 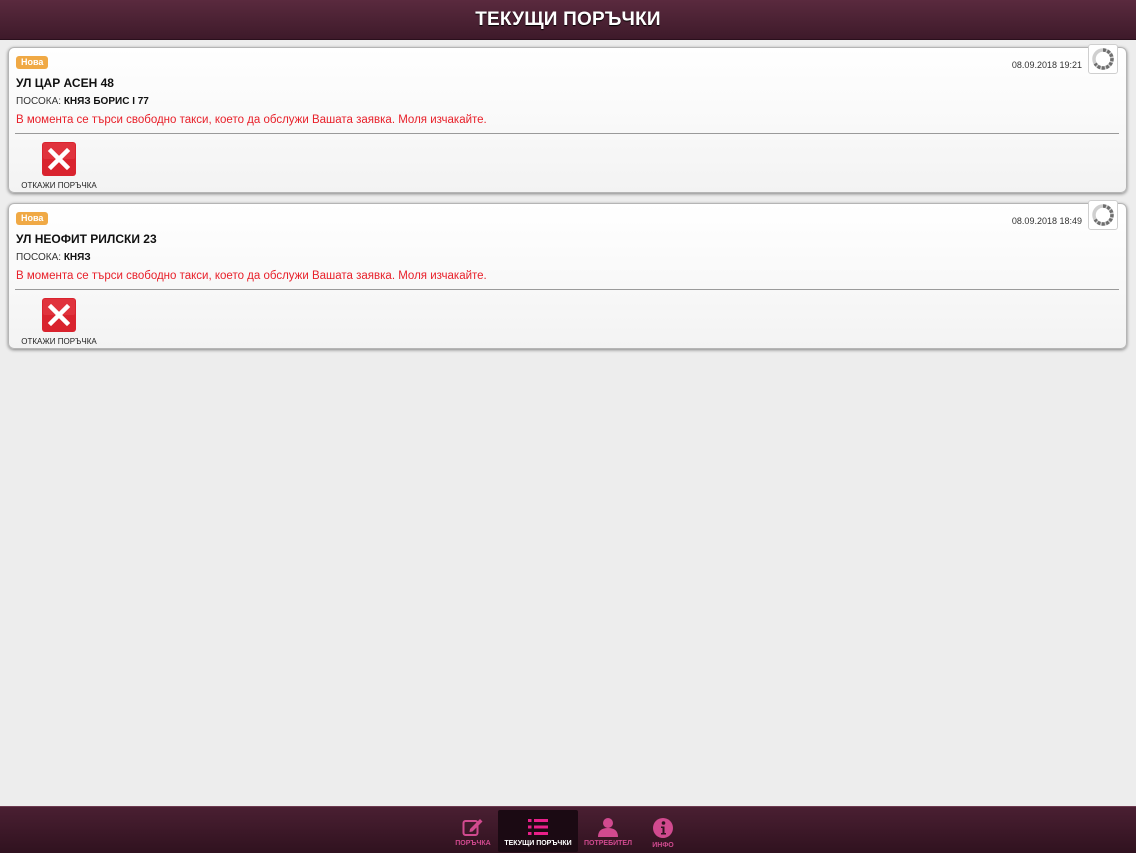 What do you see at coordinates (86, 239) in the screenshot?
I see `order-address: УЛ НЕОФИТ РИЛСКИ 23` at bounding box center [86, 239].